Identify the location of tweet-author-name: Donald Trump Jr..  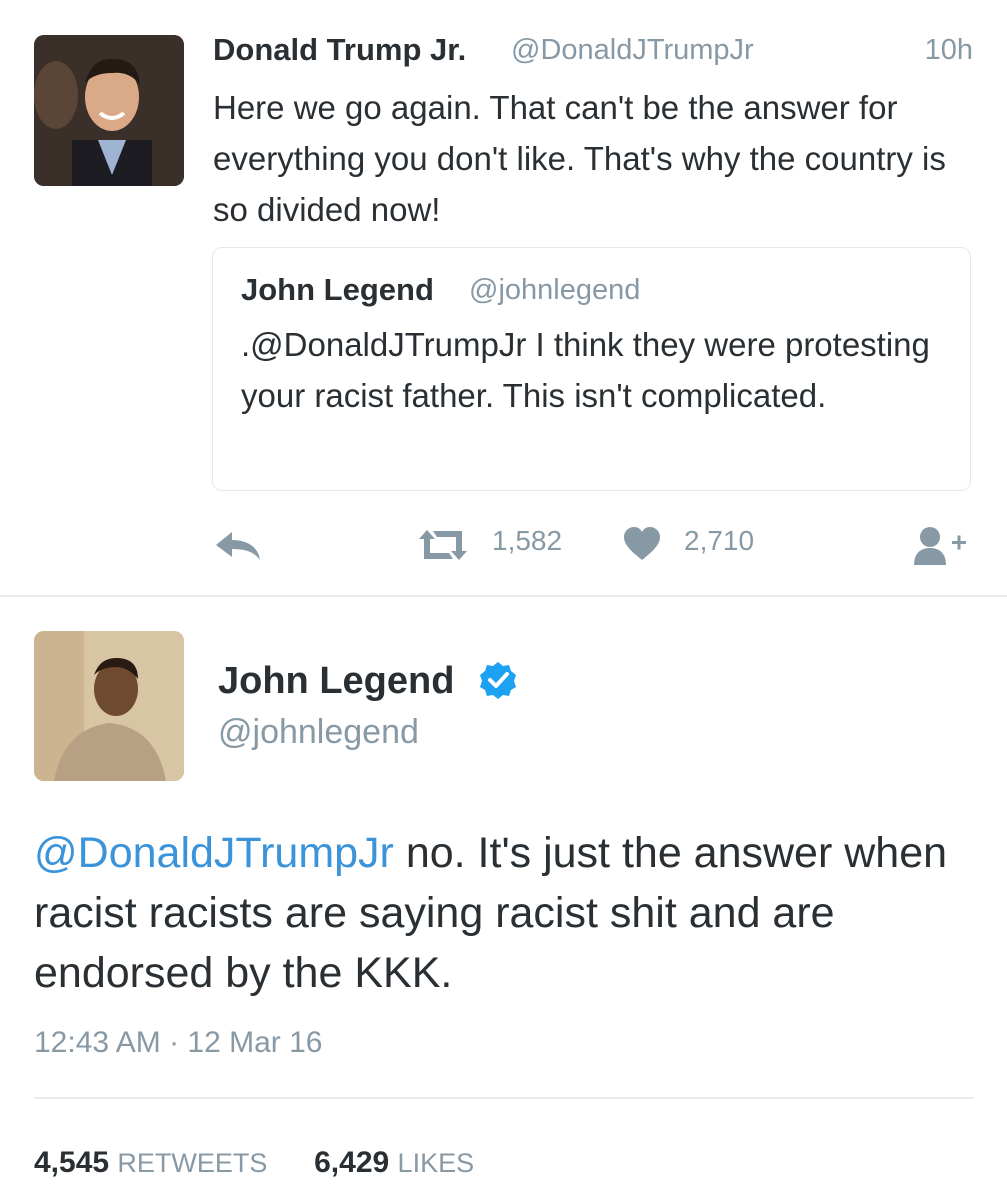
(339, 50).